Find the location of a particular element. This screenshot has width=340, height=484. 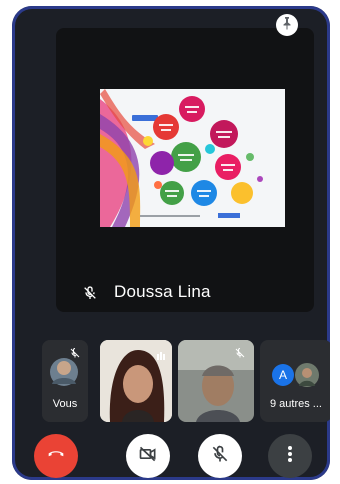

end-call-icon is located at coordinates (56, 456).